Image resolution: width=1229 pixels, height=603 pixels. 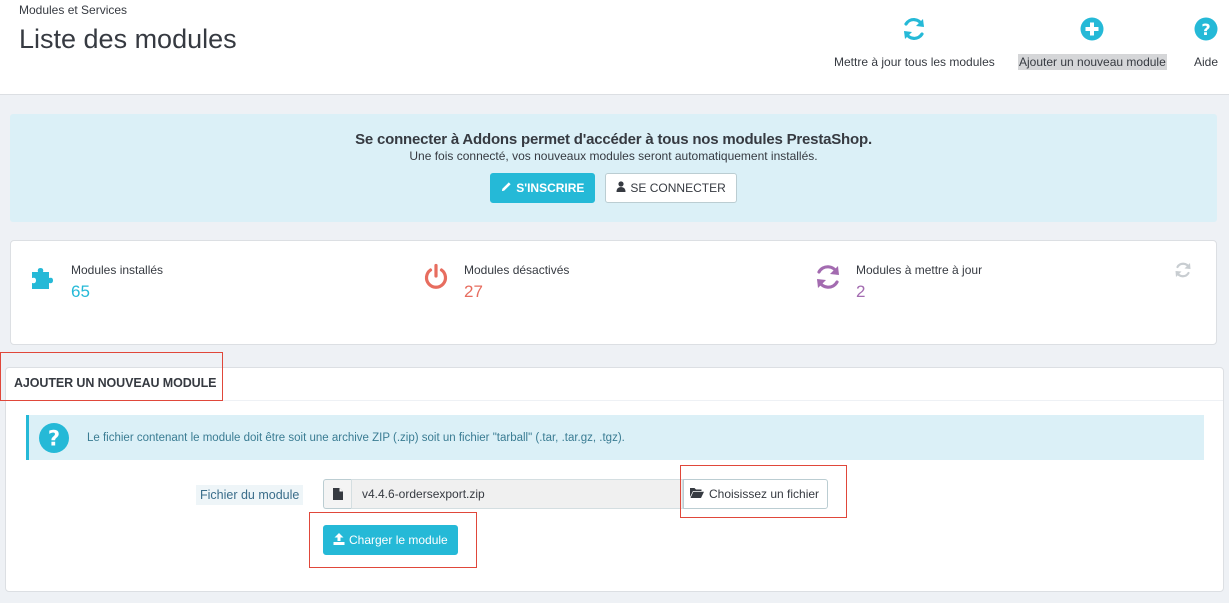 I want to click on signup-label: S'INSCRIRE, so click(x=550, y=188).